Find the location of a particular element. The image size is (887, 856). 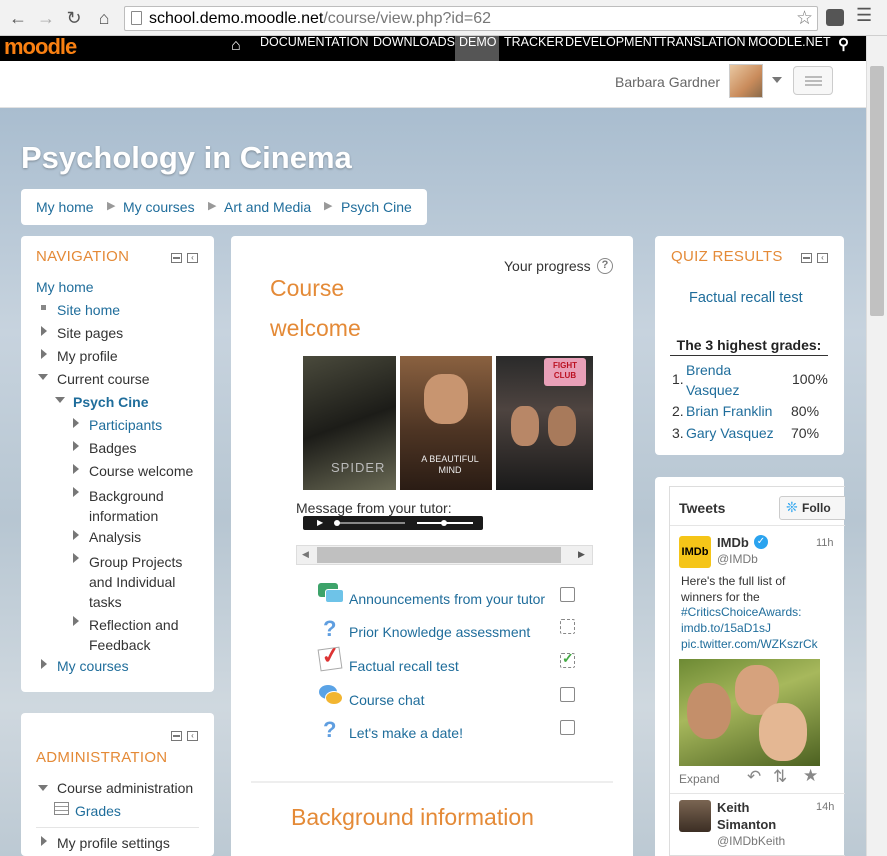

breadcrumb-psych-cine: Psych Cine is located at coordinates (376, 207).